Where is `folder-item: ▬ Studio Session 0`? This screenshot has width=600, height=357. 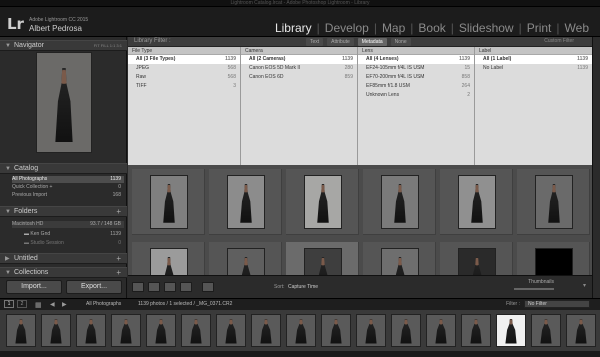 folder-item: ▬ Studio Session 0 is located at coordinates (68, 243).